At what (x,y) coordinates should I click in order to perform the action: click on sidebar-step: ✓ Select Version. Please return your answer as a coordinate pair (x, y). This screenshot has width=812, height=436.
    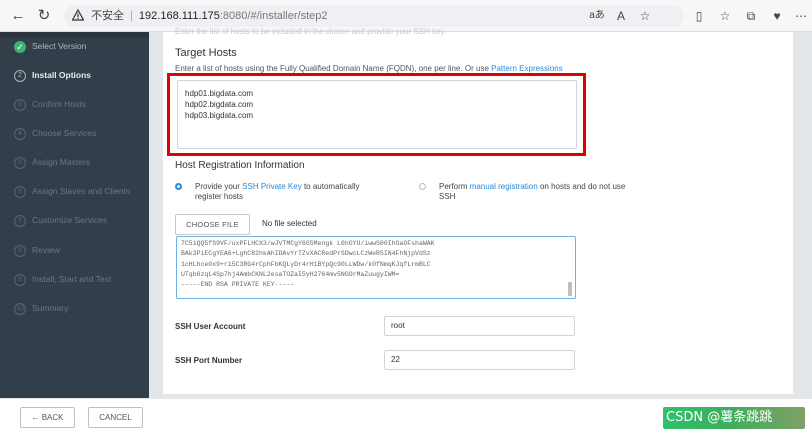
    Looking at the image, I should click on (81, 50).